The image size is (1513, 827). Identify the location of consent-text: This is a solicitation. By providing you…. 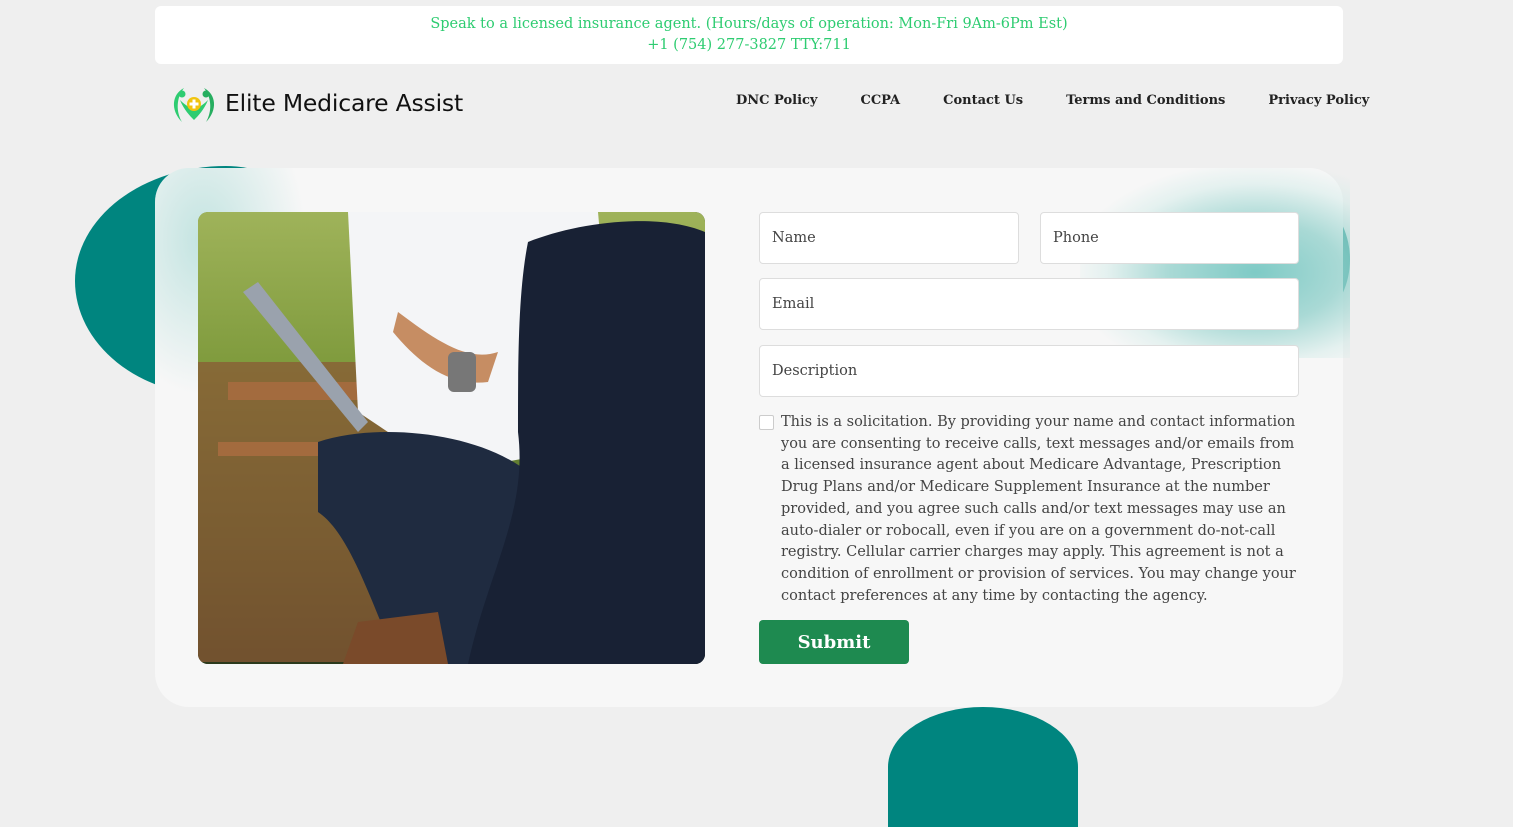
(1038, 509).